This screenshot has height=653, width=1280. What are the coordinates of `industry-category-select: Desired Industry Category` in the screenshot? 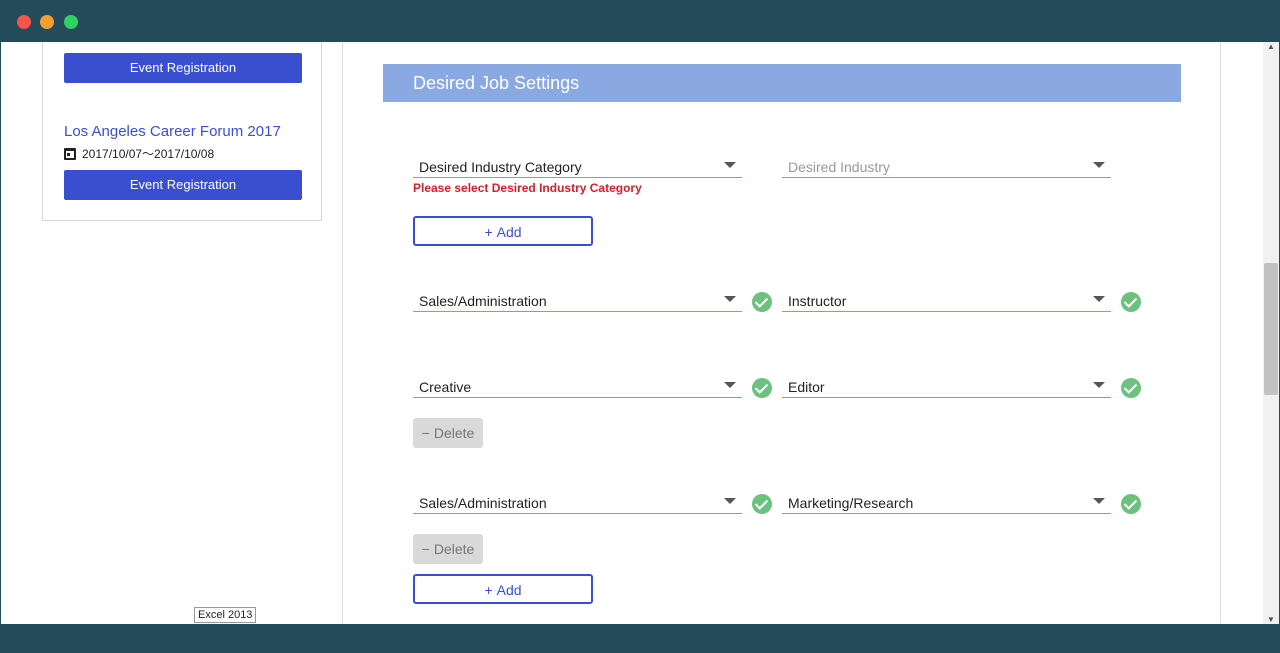 It's located at (577, 165).